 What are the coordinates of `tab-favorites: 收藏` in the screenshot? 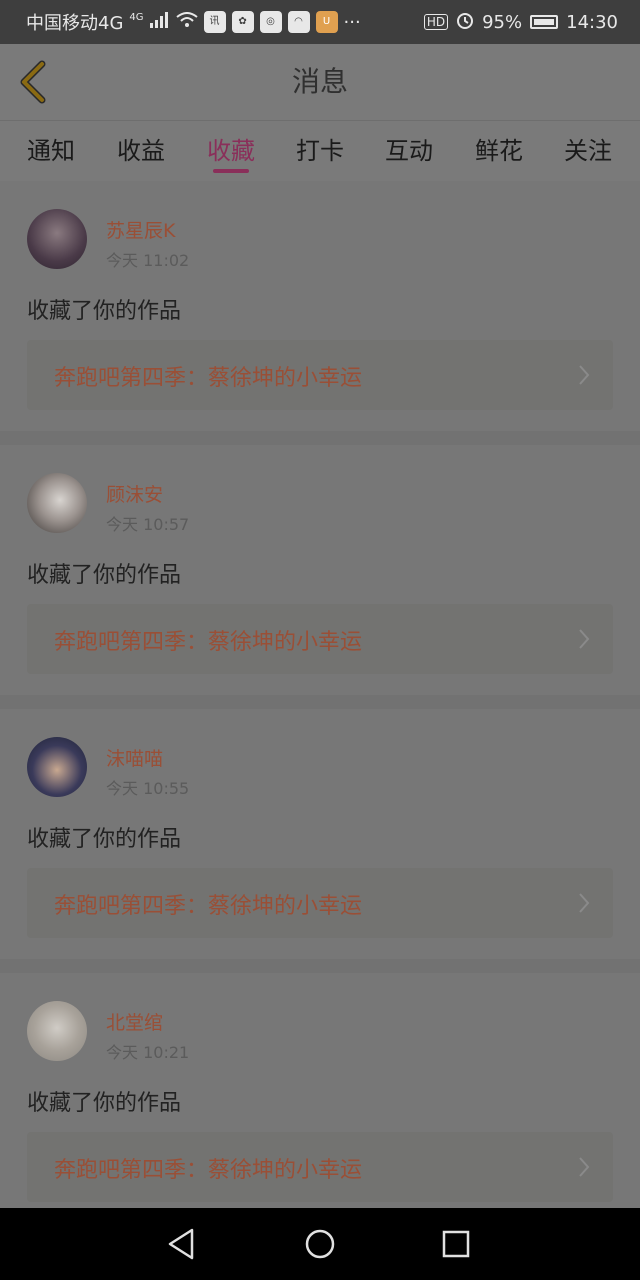 It's located at (231, 148).